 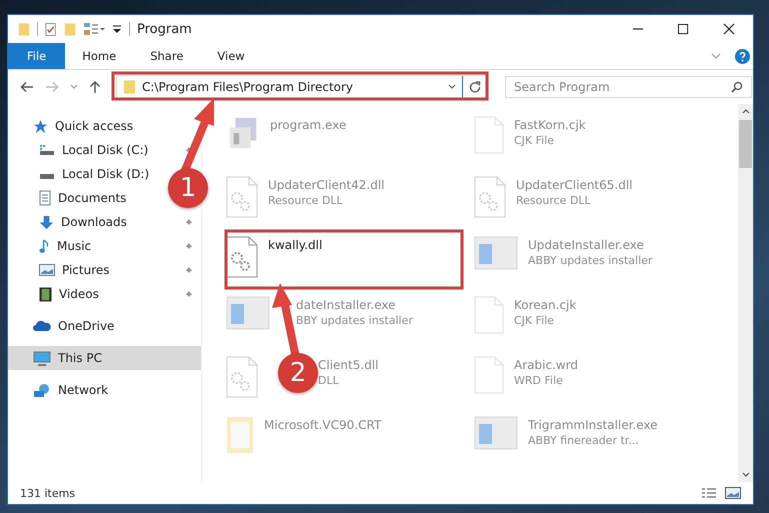 What do you see at coordinates (94, 222) in the screenshot?
I see `sidebar-item: Downloads` at bounding box center [94, 222].